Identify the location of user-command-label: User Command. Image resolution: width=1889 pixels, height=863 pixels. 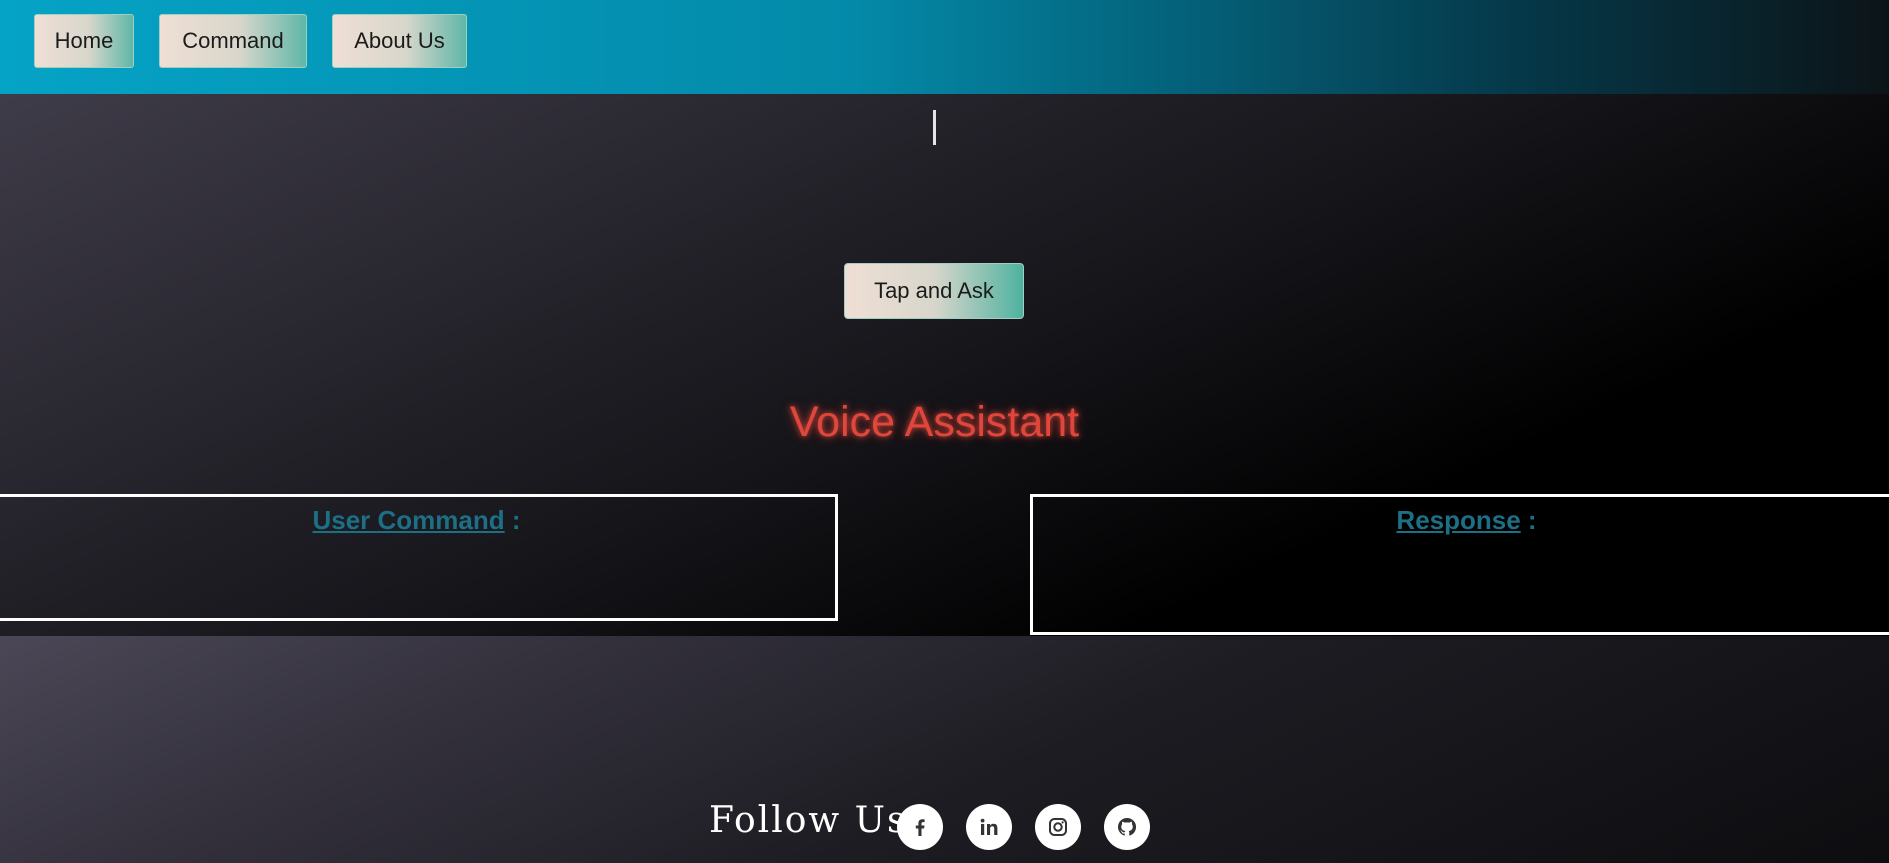
(408, 520).